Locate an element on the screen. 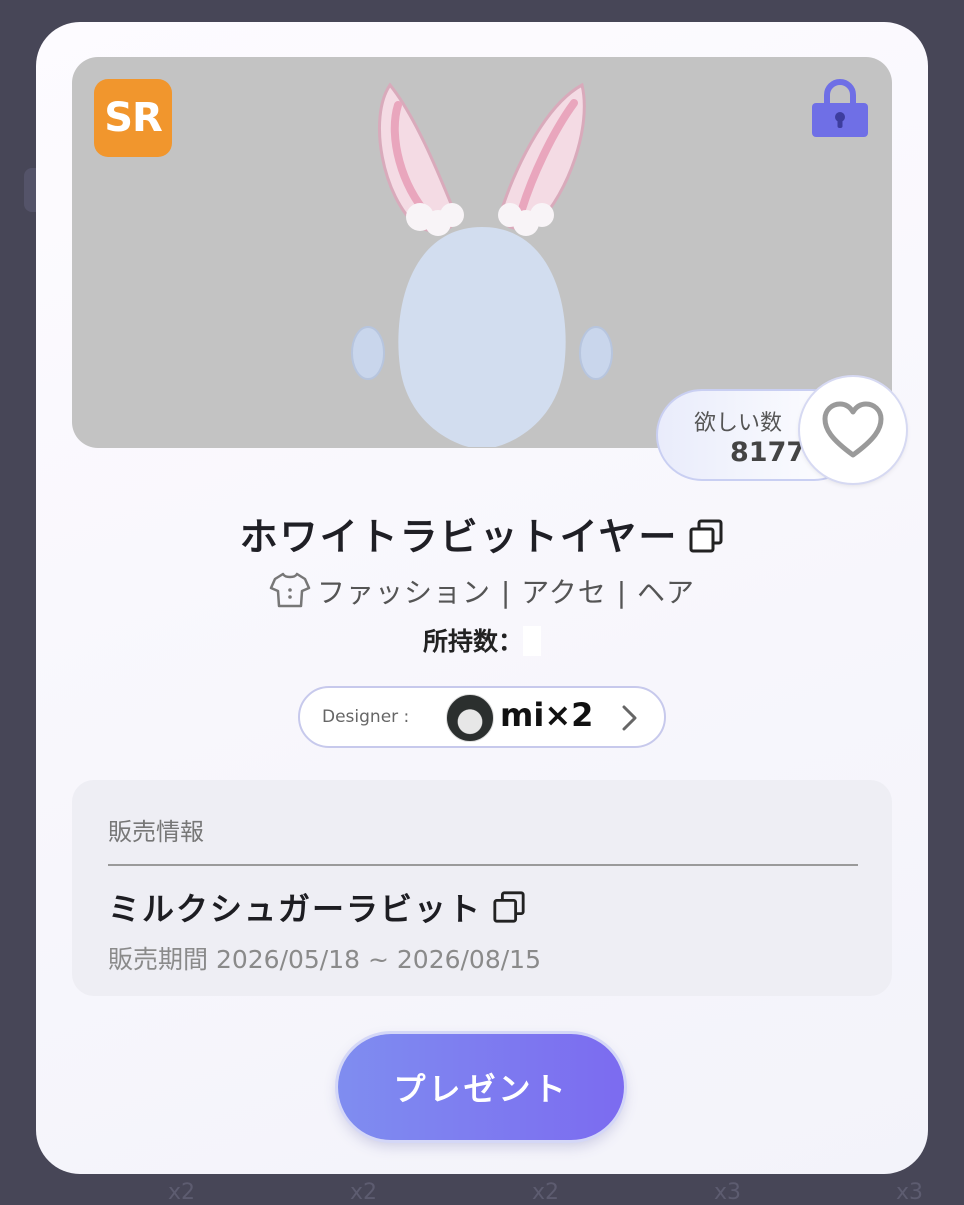 The width and height of the screenshot is (964, 1205). sale-info-header: 販売情報 is located at coordinates (156, 832).